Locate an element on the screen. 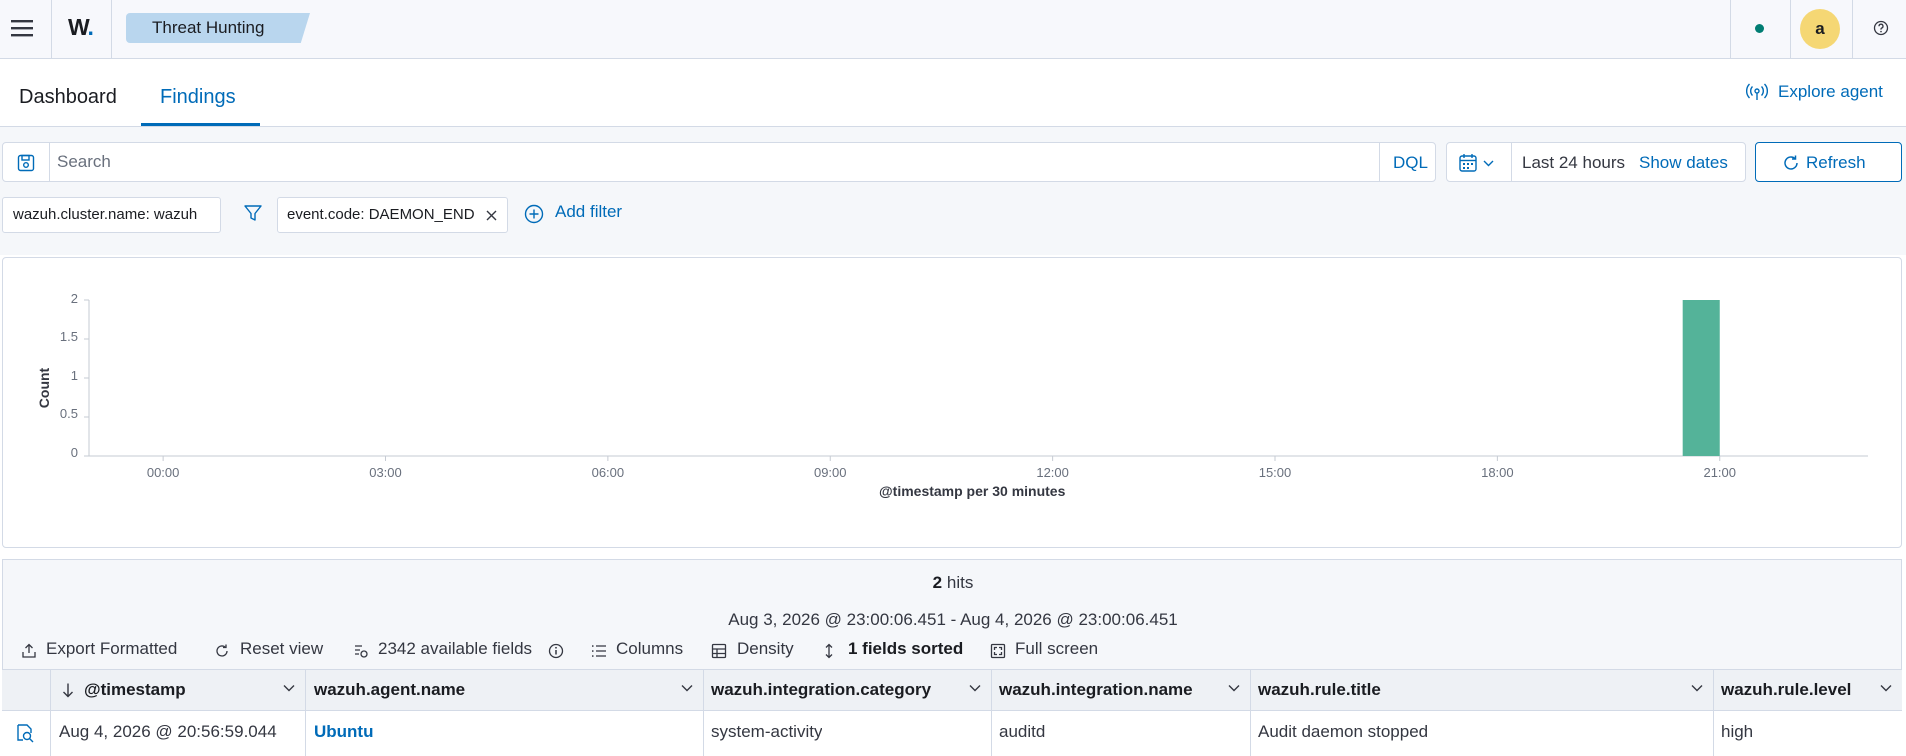 Image resolution: width=1906 pixels, height=756 pixels. column-header-rule-level: wazuh.rule.level is located at coordinates (1786, 690).